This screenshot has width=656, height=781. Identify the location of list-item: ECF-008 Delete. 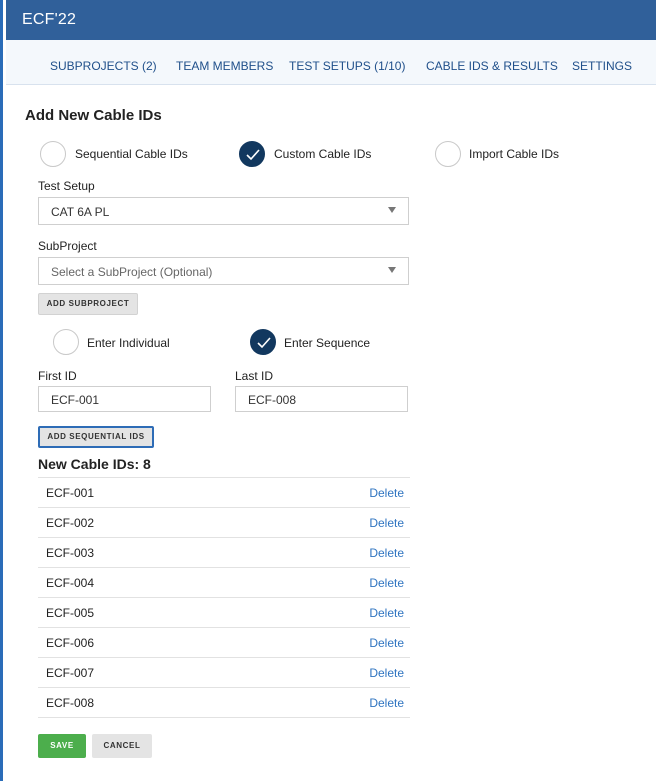
(224, 703).